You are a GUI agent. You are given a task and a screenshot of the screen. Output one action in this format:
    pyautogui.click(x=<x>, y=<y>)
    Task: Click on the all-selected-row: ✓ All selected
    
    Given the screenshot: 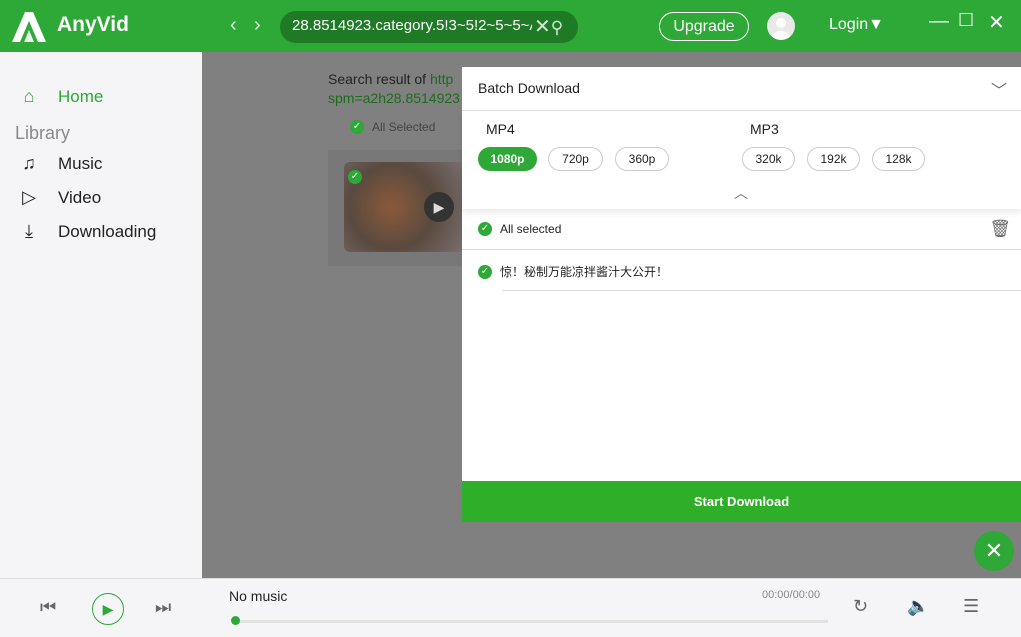 What is the action you would take?
    pyautogui.click(x=519, y=229)
    